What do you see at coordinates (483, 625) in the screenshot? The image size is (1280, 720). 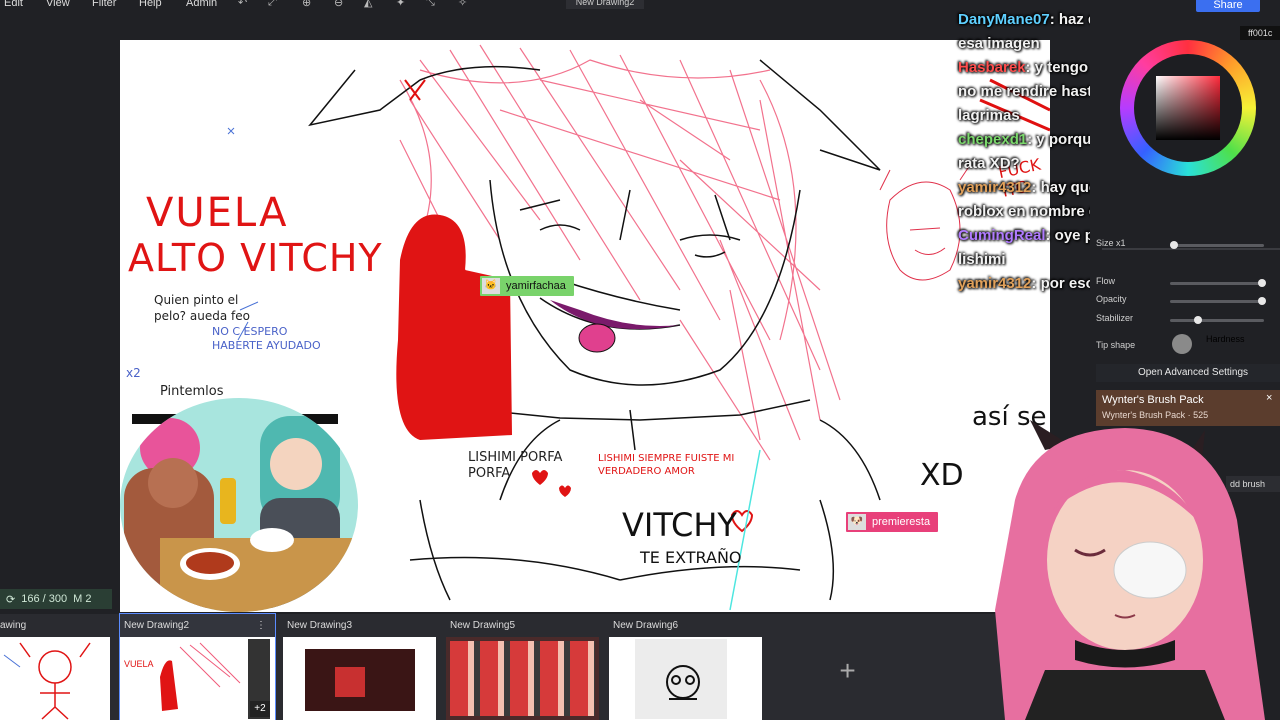 I see `drawing-thumb-label: New Drawing5` at bounding box center [483, 625].